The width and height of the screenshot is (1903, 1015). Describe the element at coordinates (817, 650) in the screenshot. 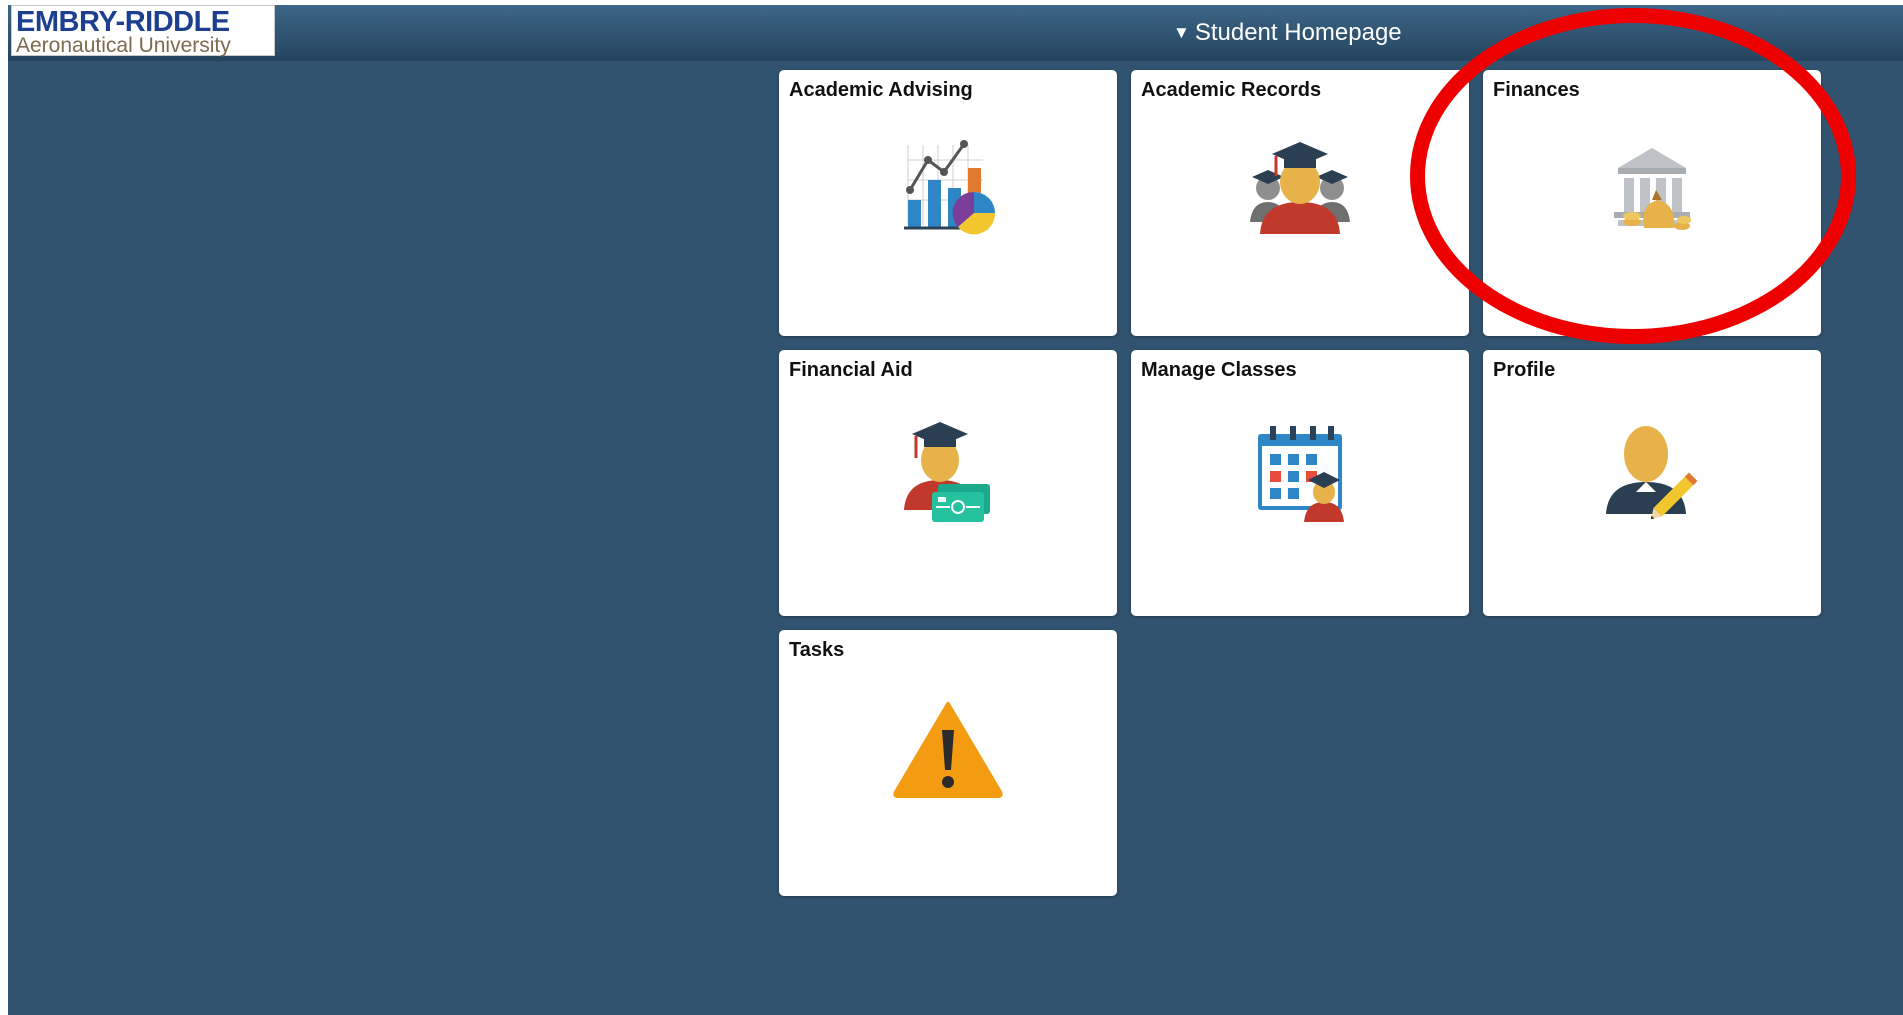

I see `tile-title: Tasks` at that location.